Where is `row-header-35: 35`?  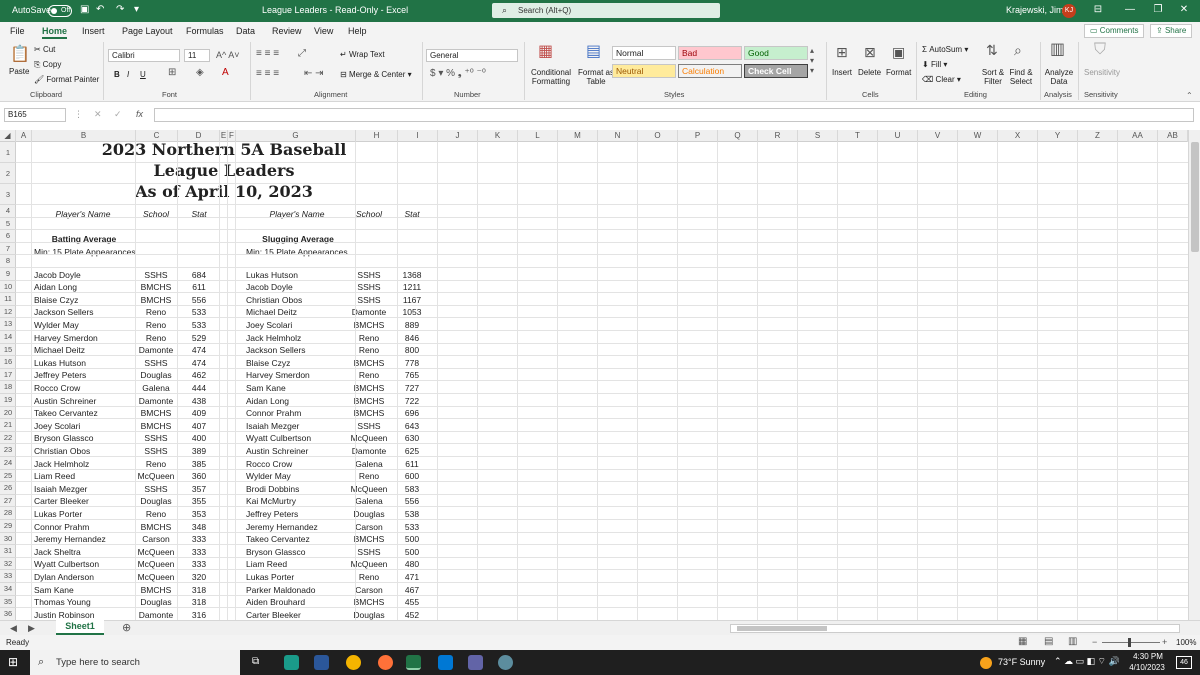 row-header-35: 35 is located at coordinates (8, 602).